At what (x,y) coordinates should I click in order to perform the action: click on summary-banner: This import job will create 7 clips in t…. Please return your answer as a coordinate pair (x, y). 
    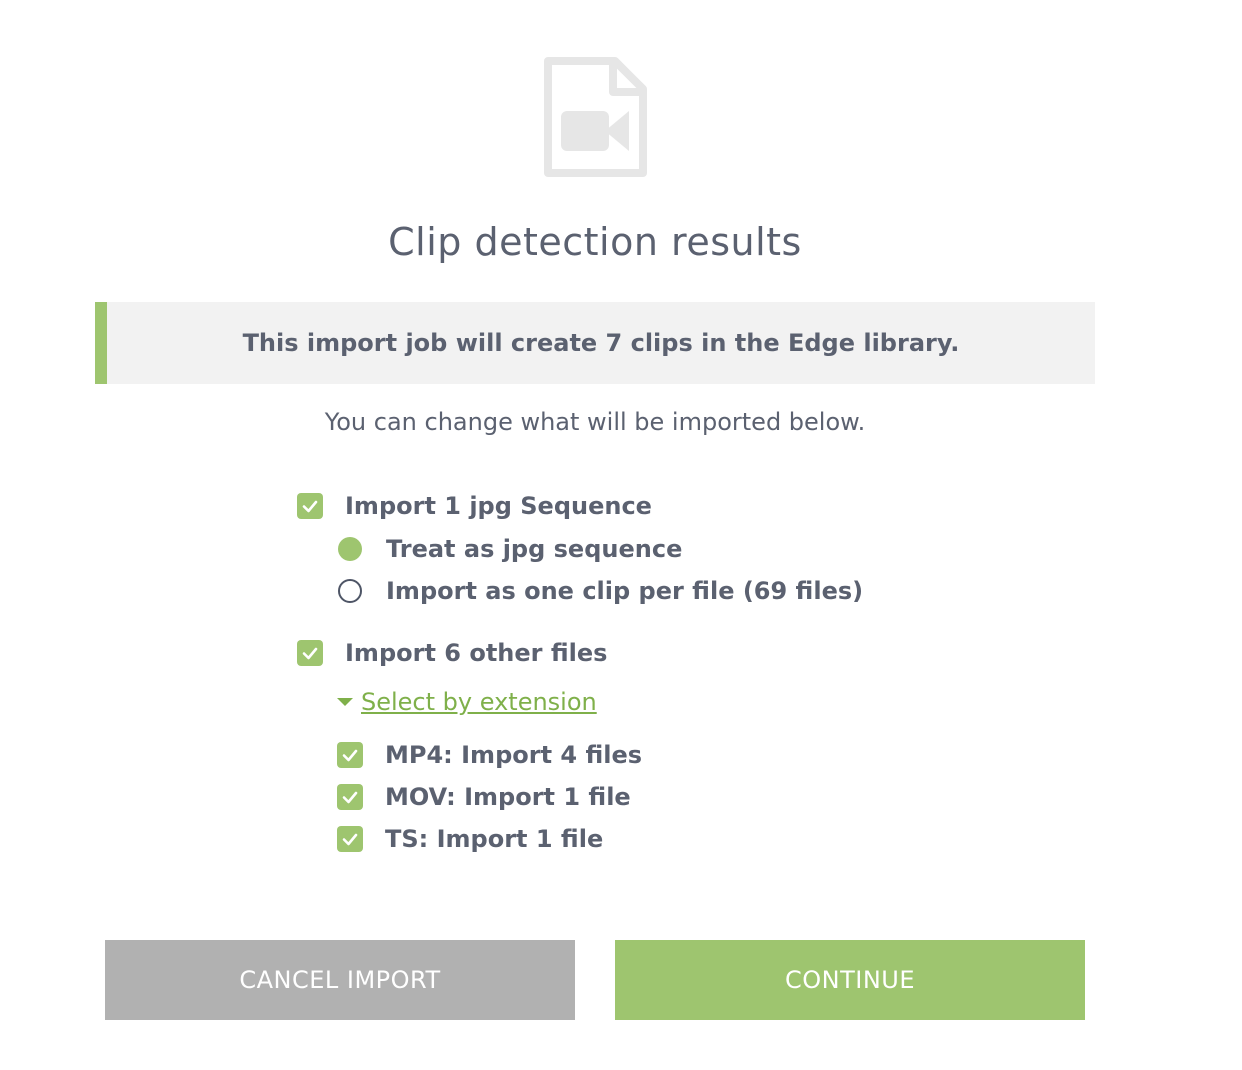
    Looking at the image, I should click on (595, 343).